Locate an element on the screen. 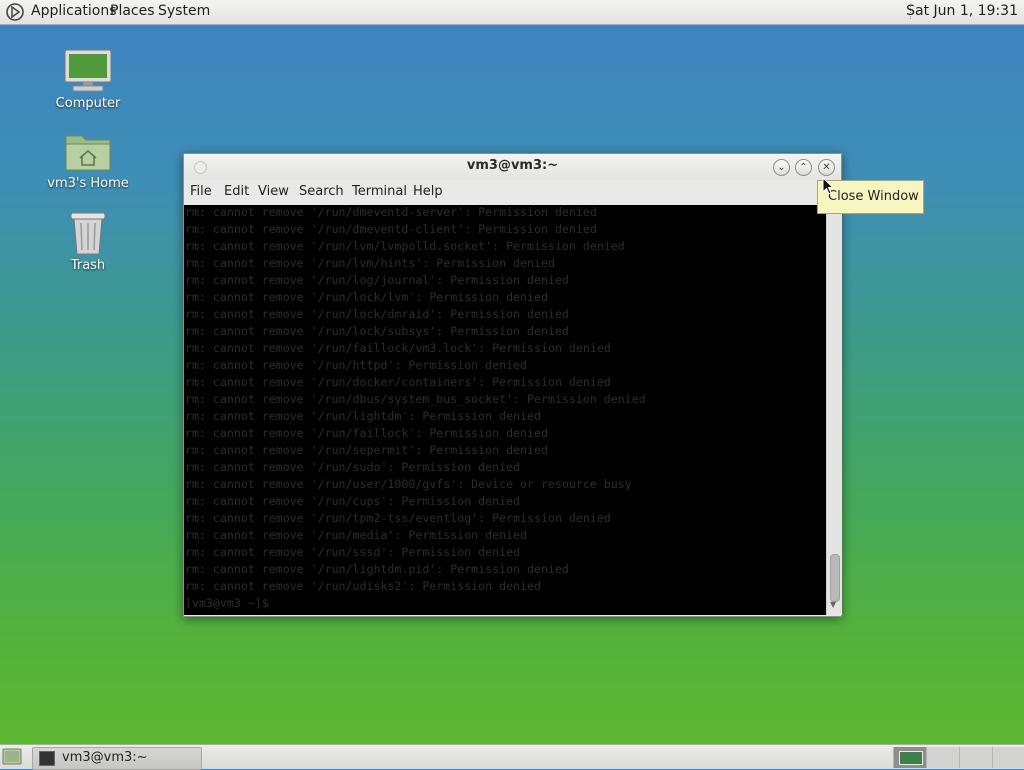 This screenshot has width=1024, height=770. chevron-down-icon: ⌄ is located at coordinates (781, 167).